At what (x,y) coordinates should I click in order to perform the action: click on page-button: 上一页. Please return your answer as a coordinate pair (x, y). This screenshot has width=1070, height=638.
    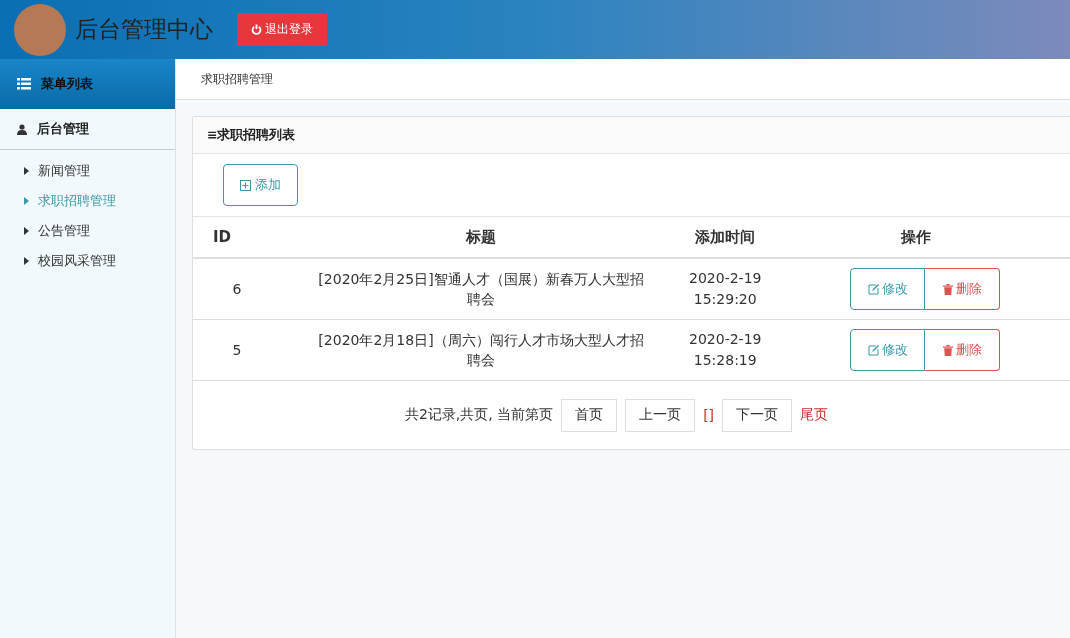
    Looking at the image, I should click on (660, 415).